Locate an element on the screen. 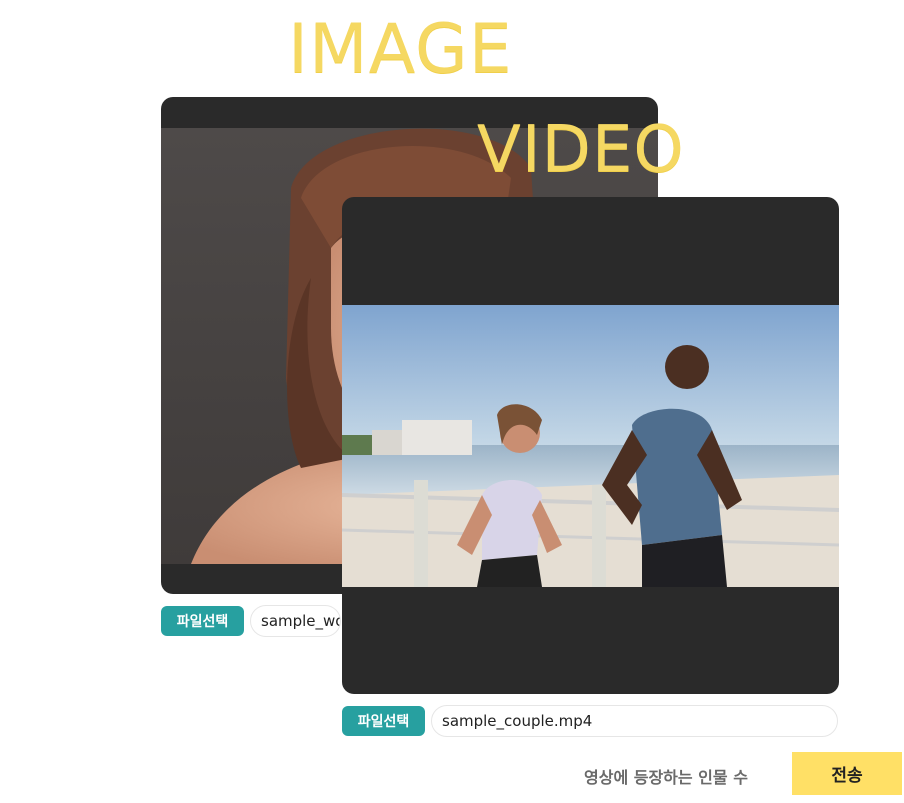  image-file-select-button: 파일선택 is located at coordinates (202, 621).